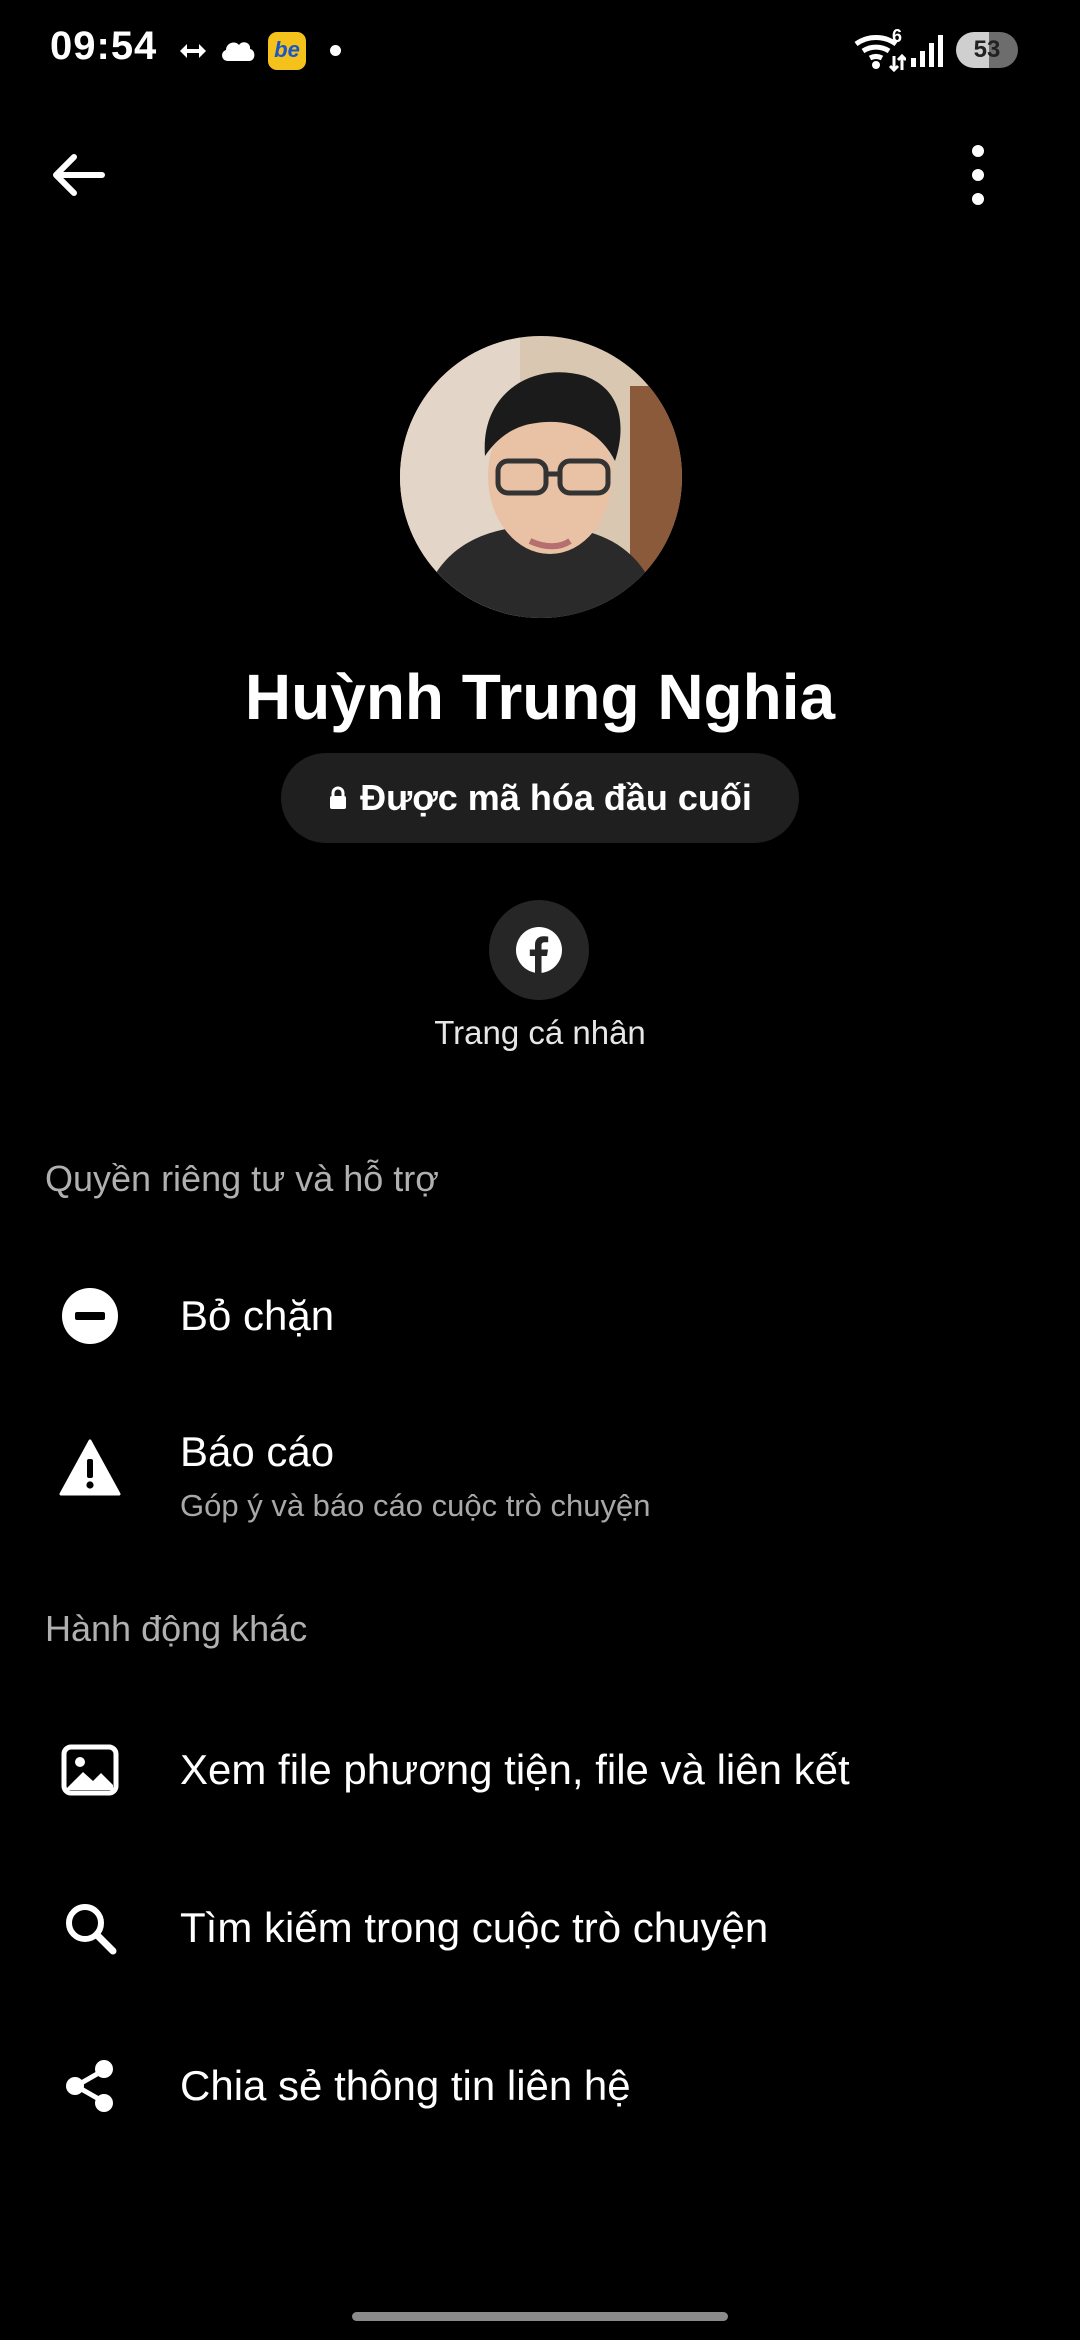 The image size is (1080, 2340). Describe the element at coordinates (405, 2085) in the screenshot. I see `share-contact-label: Chia sẻ thông tin liên hệ` at that location.